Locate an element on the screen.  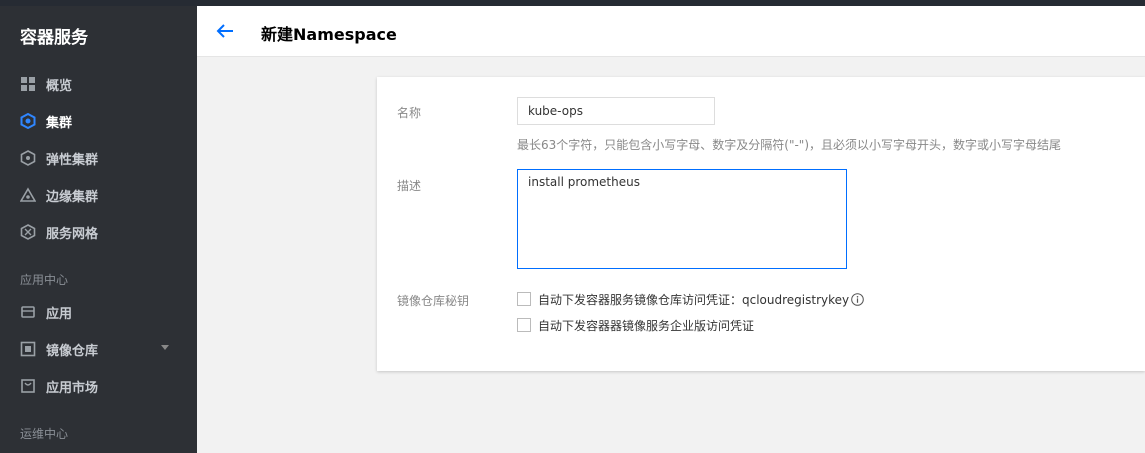
grid-icon is located at coordinates (28, 84).